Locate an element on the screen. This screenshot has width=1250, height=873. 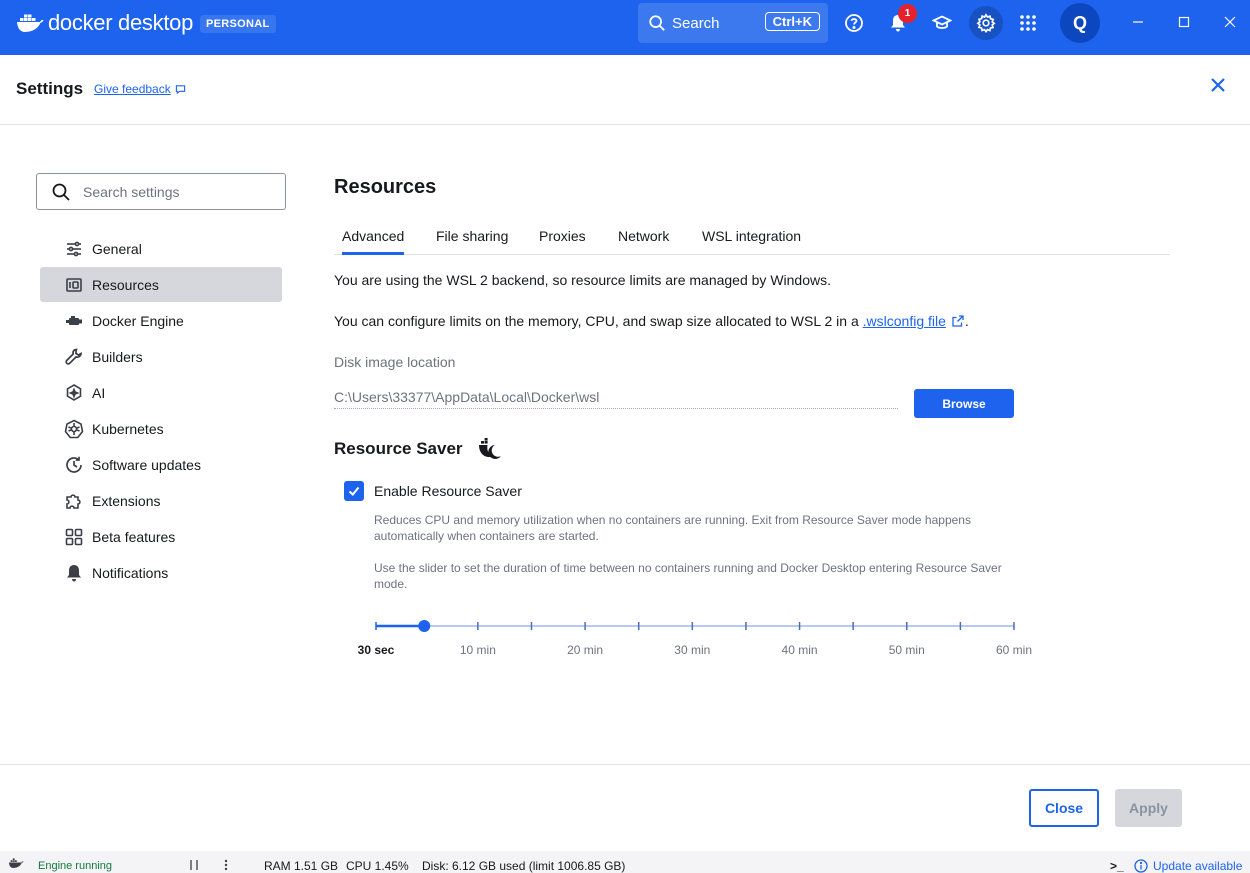
engine-status: Engine running is located at coordinates (75, 866).